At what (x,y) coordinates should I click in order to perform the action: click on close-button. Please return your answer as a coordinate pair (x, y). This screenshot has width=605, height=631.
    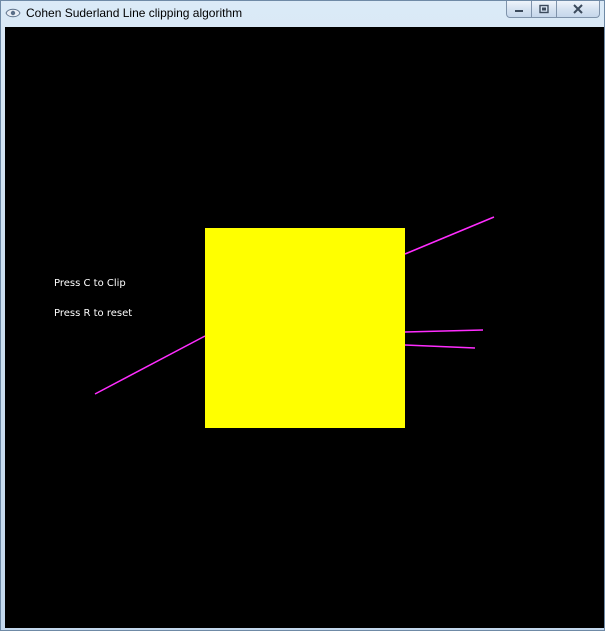
    Looking at the image, I should click on (578, 9).